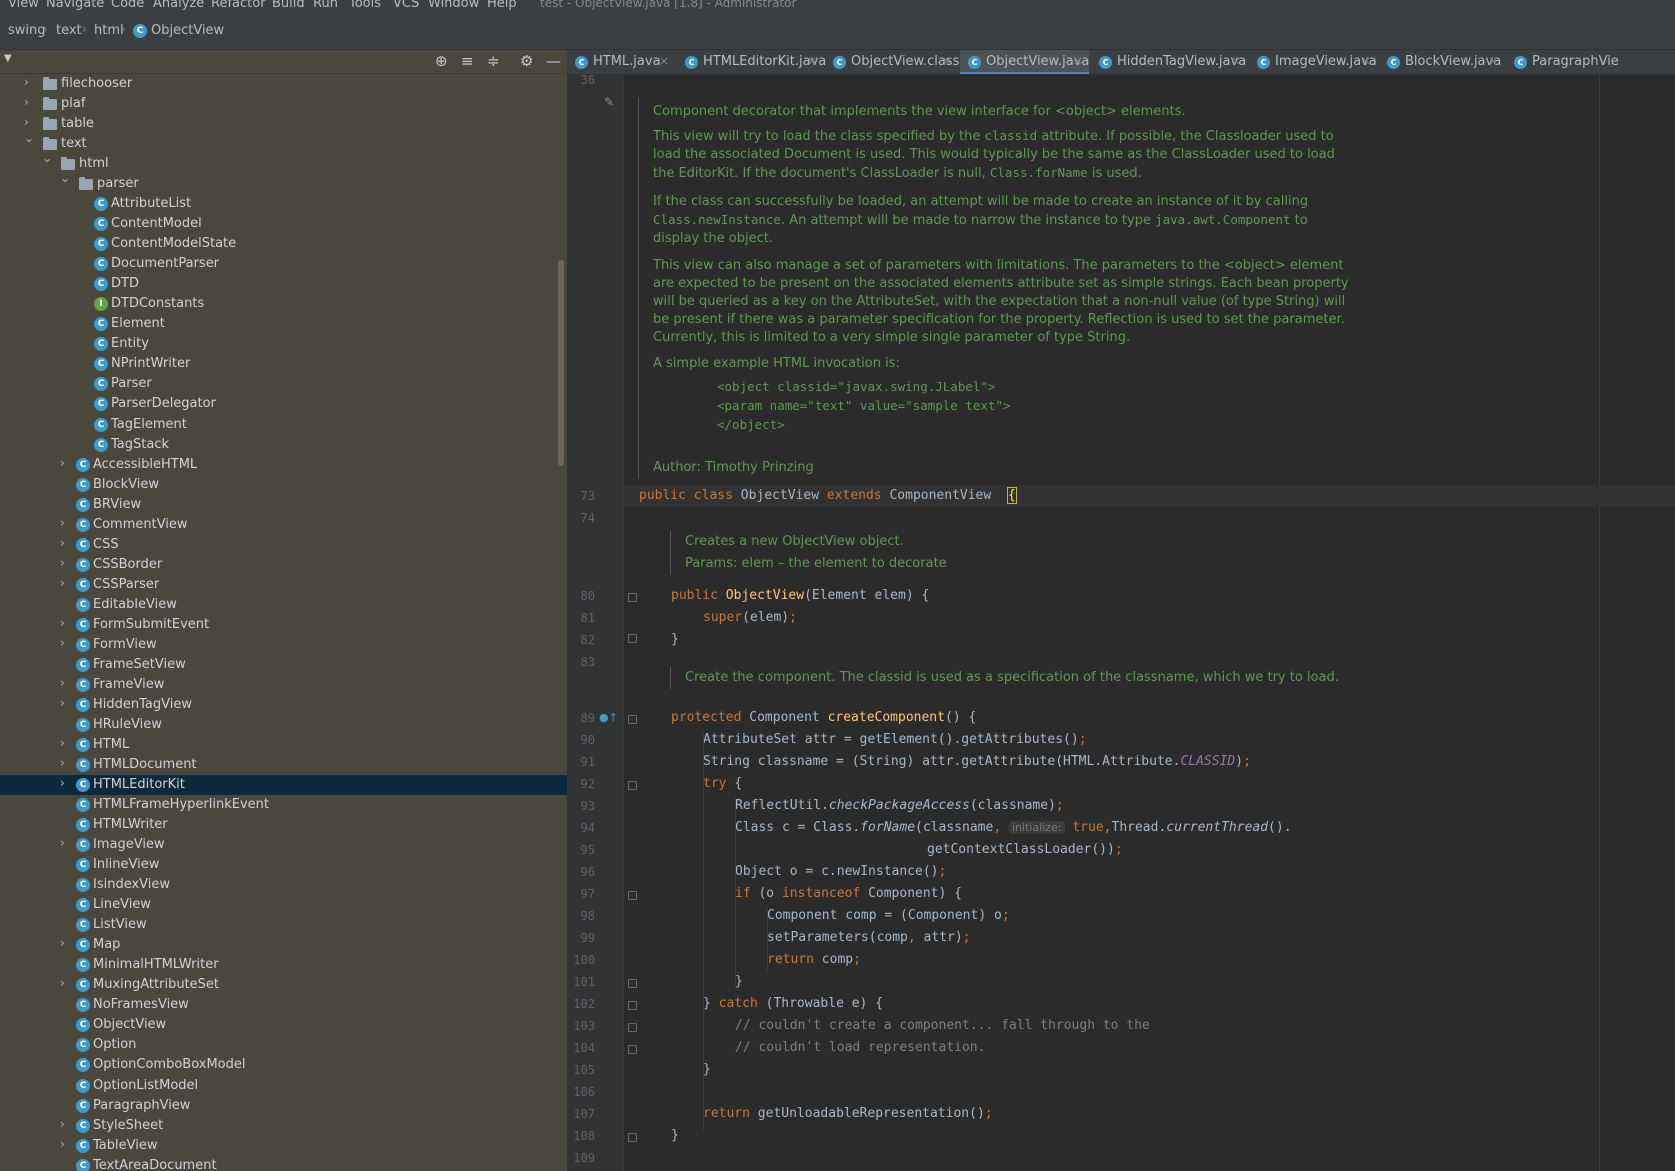 The height and width of the screenshot is (1171, 1675). I want to click on tree-item-editableview: C EditableView, so click(283, 605).